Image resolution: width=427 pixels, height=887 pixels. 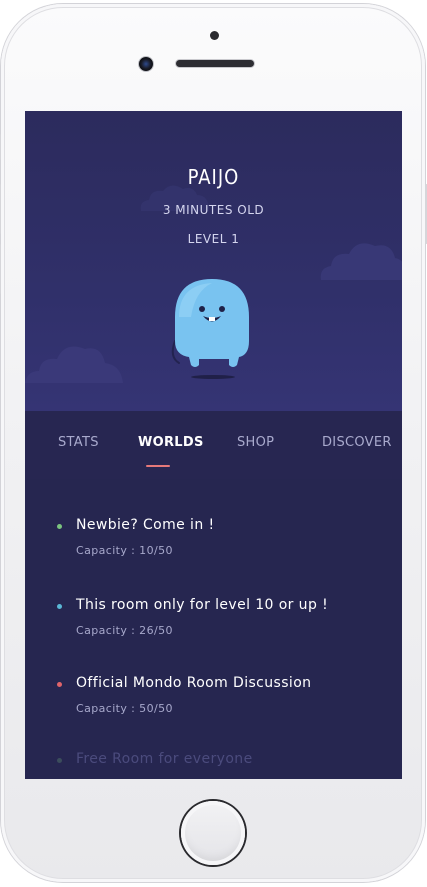 What do you see at coordinates (145, 525) in the screenshot?
I see `room-title: Newbie? Come in !` at bounding box center [145, 525].